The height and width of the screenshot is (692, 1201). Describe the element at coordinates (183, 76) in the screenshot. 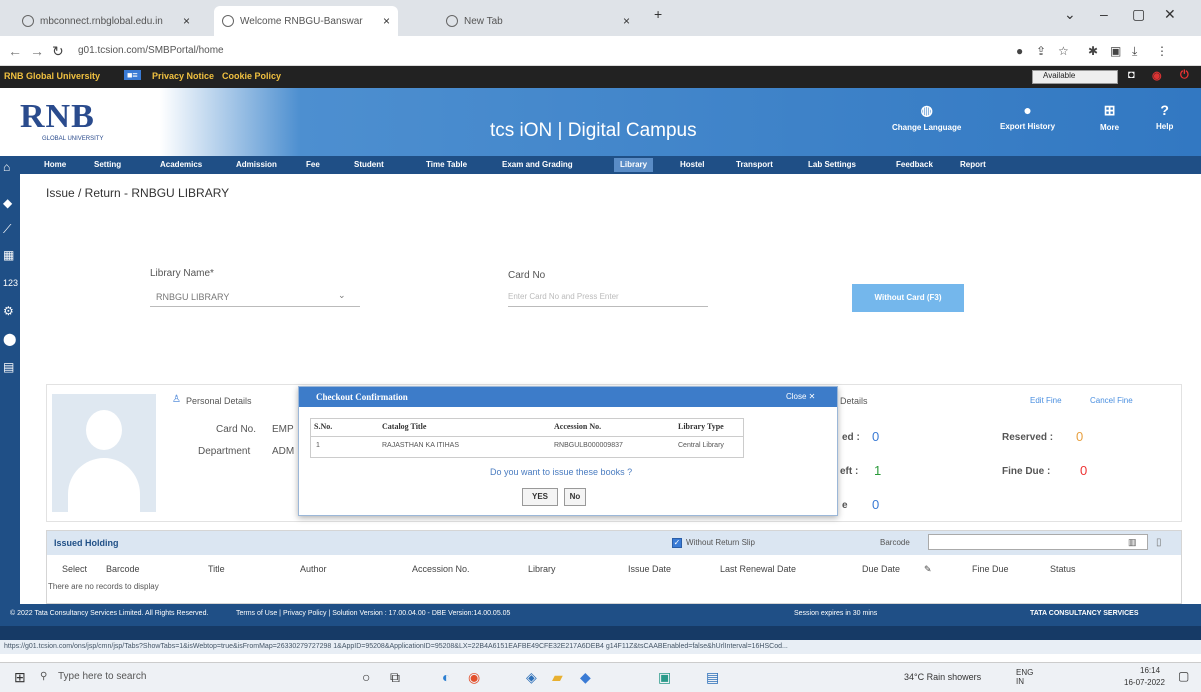

I see `privacy-link: Privacy Notice` at that location.